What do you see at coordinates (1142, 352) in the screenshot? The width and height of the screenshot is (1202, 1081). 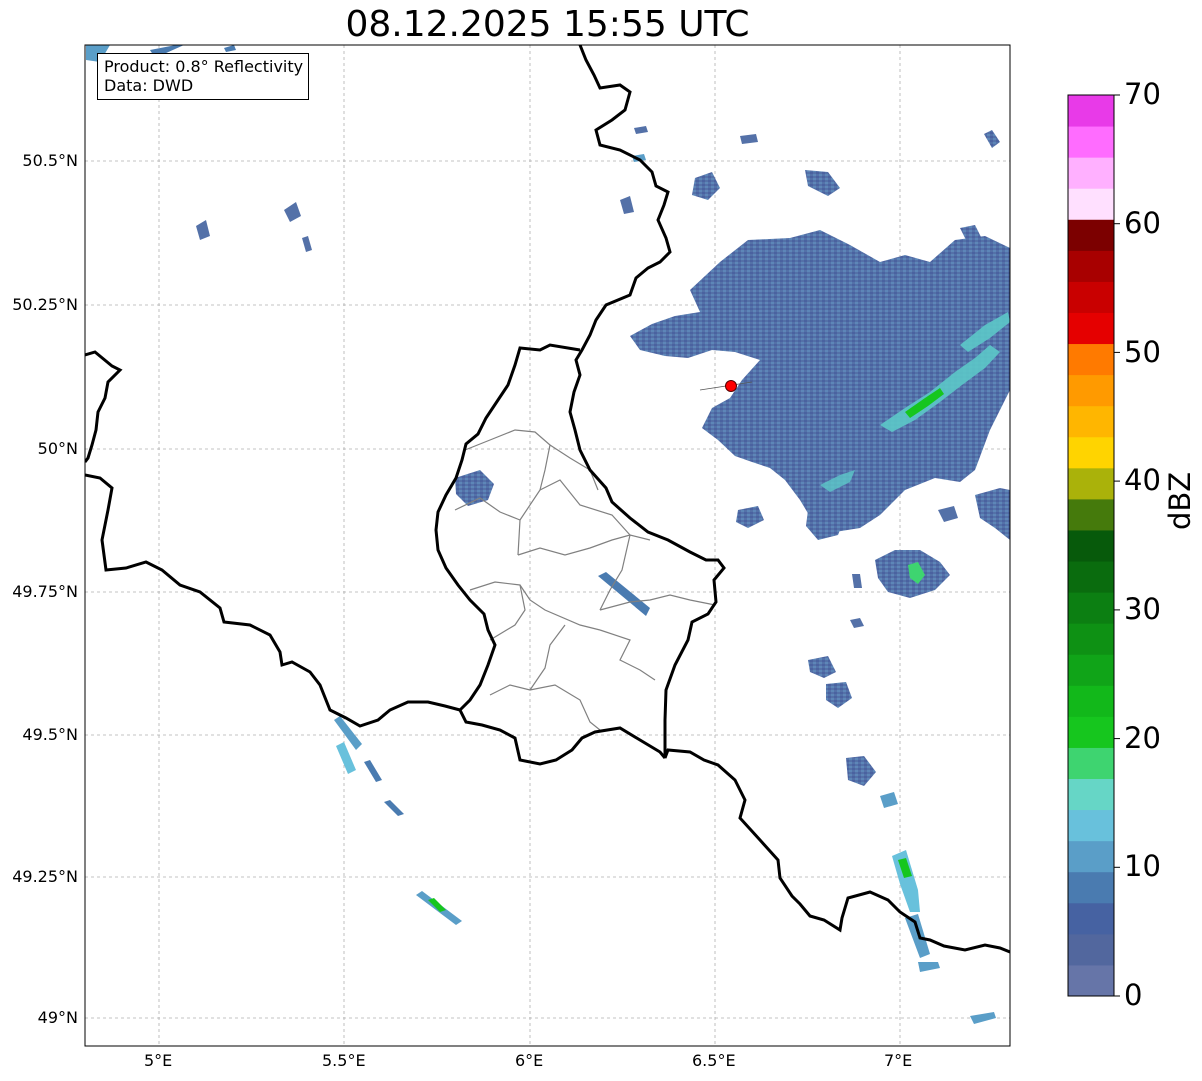 I see `colorbar-tick-label: 50` at bounding box center [1142, 352].